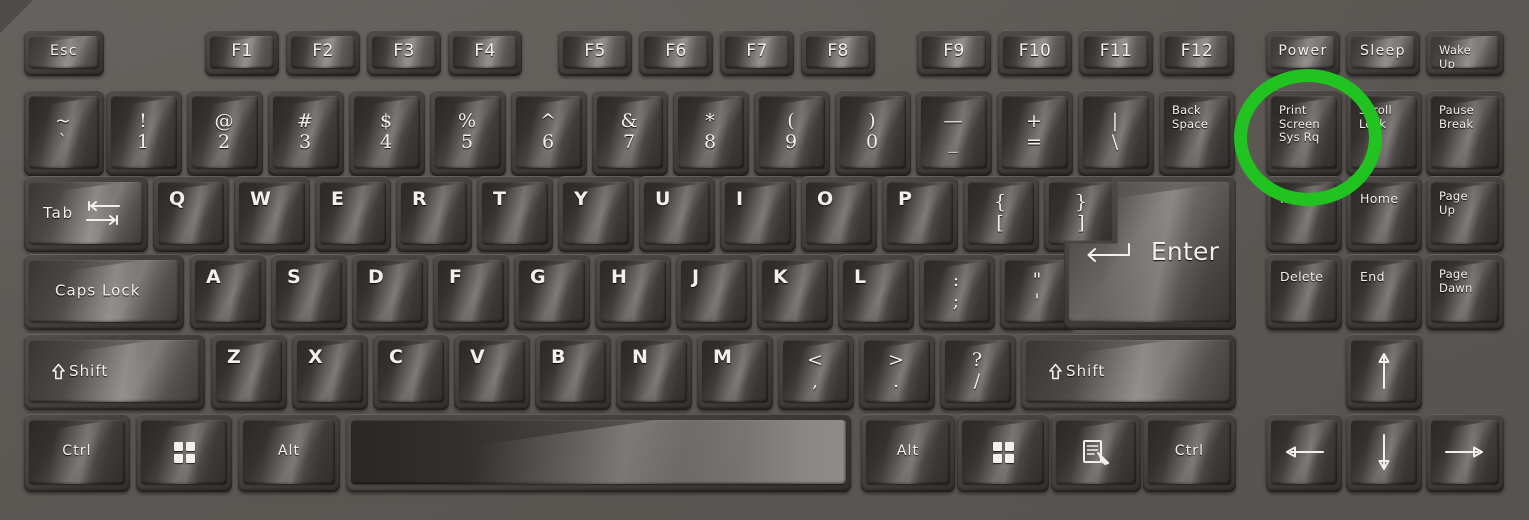 Image resolution: width=1529 pixels, height=520 pixels. Describe the element at coordinates (309, 292) in the screenshot. I see `key-key-s: S` at that location.